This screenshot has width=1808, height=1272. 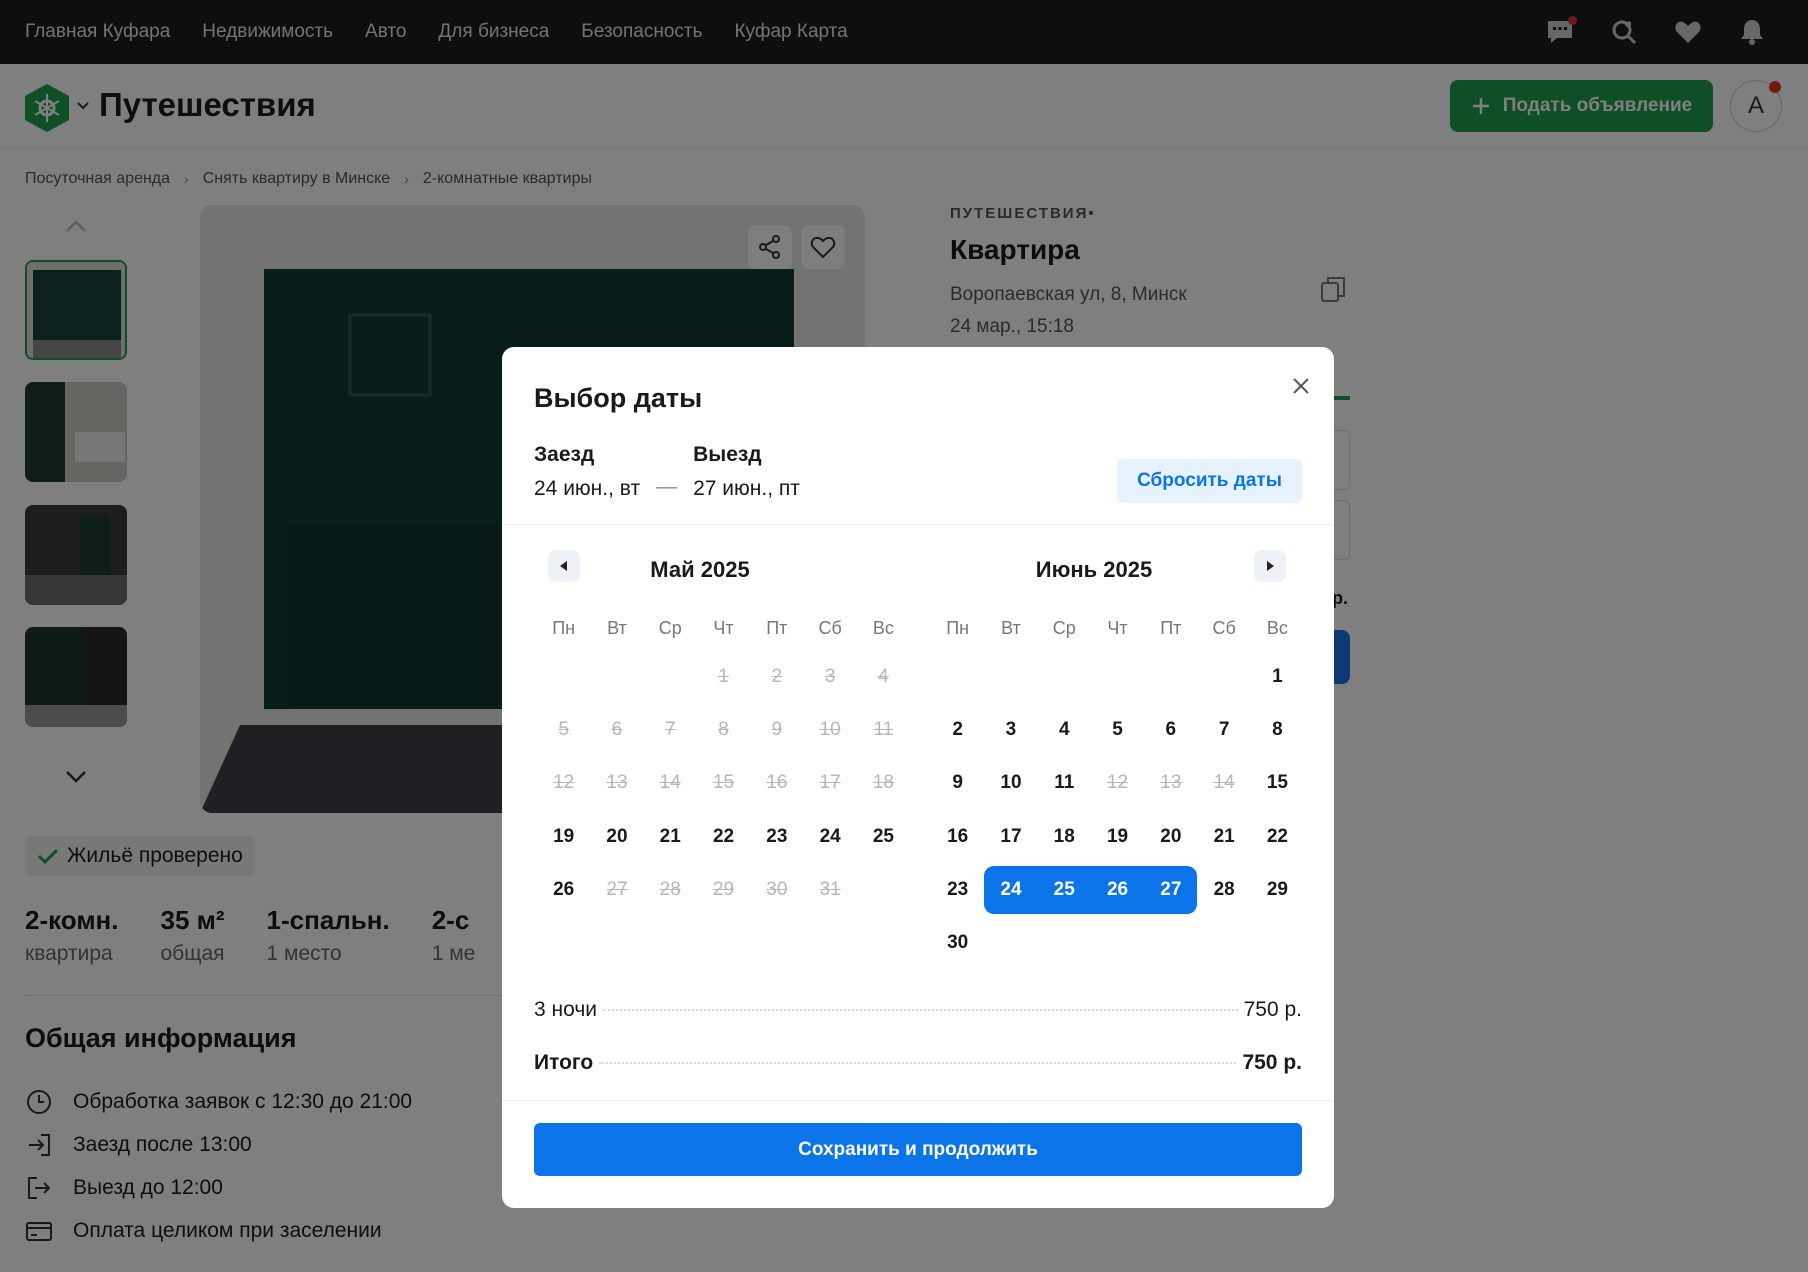 What do you see at coordinates (1010, 837) in the screenshot?
I see `calendar-day: 17` at bounding box center [1010, 837].